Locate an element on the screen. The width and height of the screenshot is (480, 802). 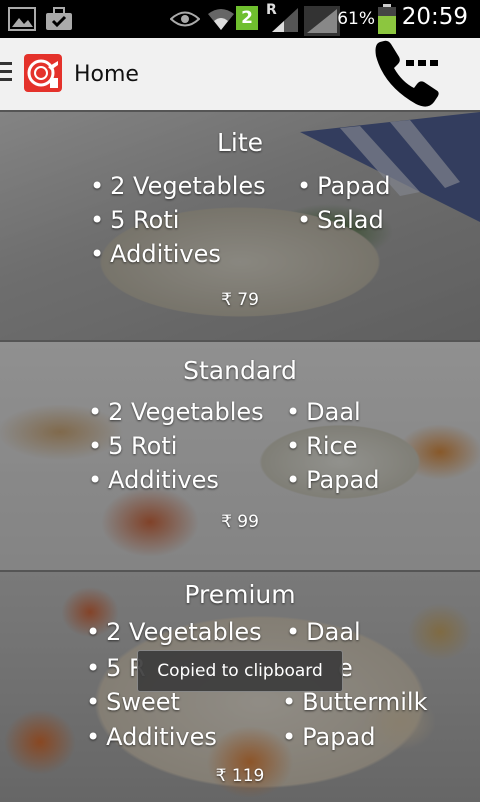
plan-price: ₹ 79 is located at coordinates (240, 300).